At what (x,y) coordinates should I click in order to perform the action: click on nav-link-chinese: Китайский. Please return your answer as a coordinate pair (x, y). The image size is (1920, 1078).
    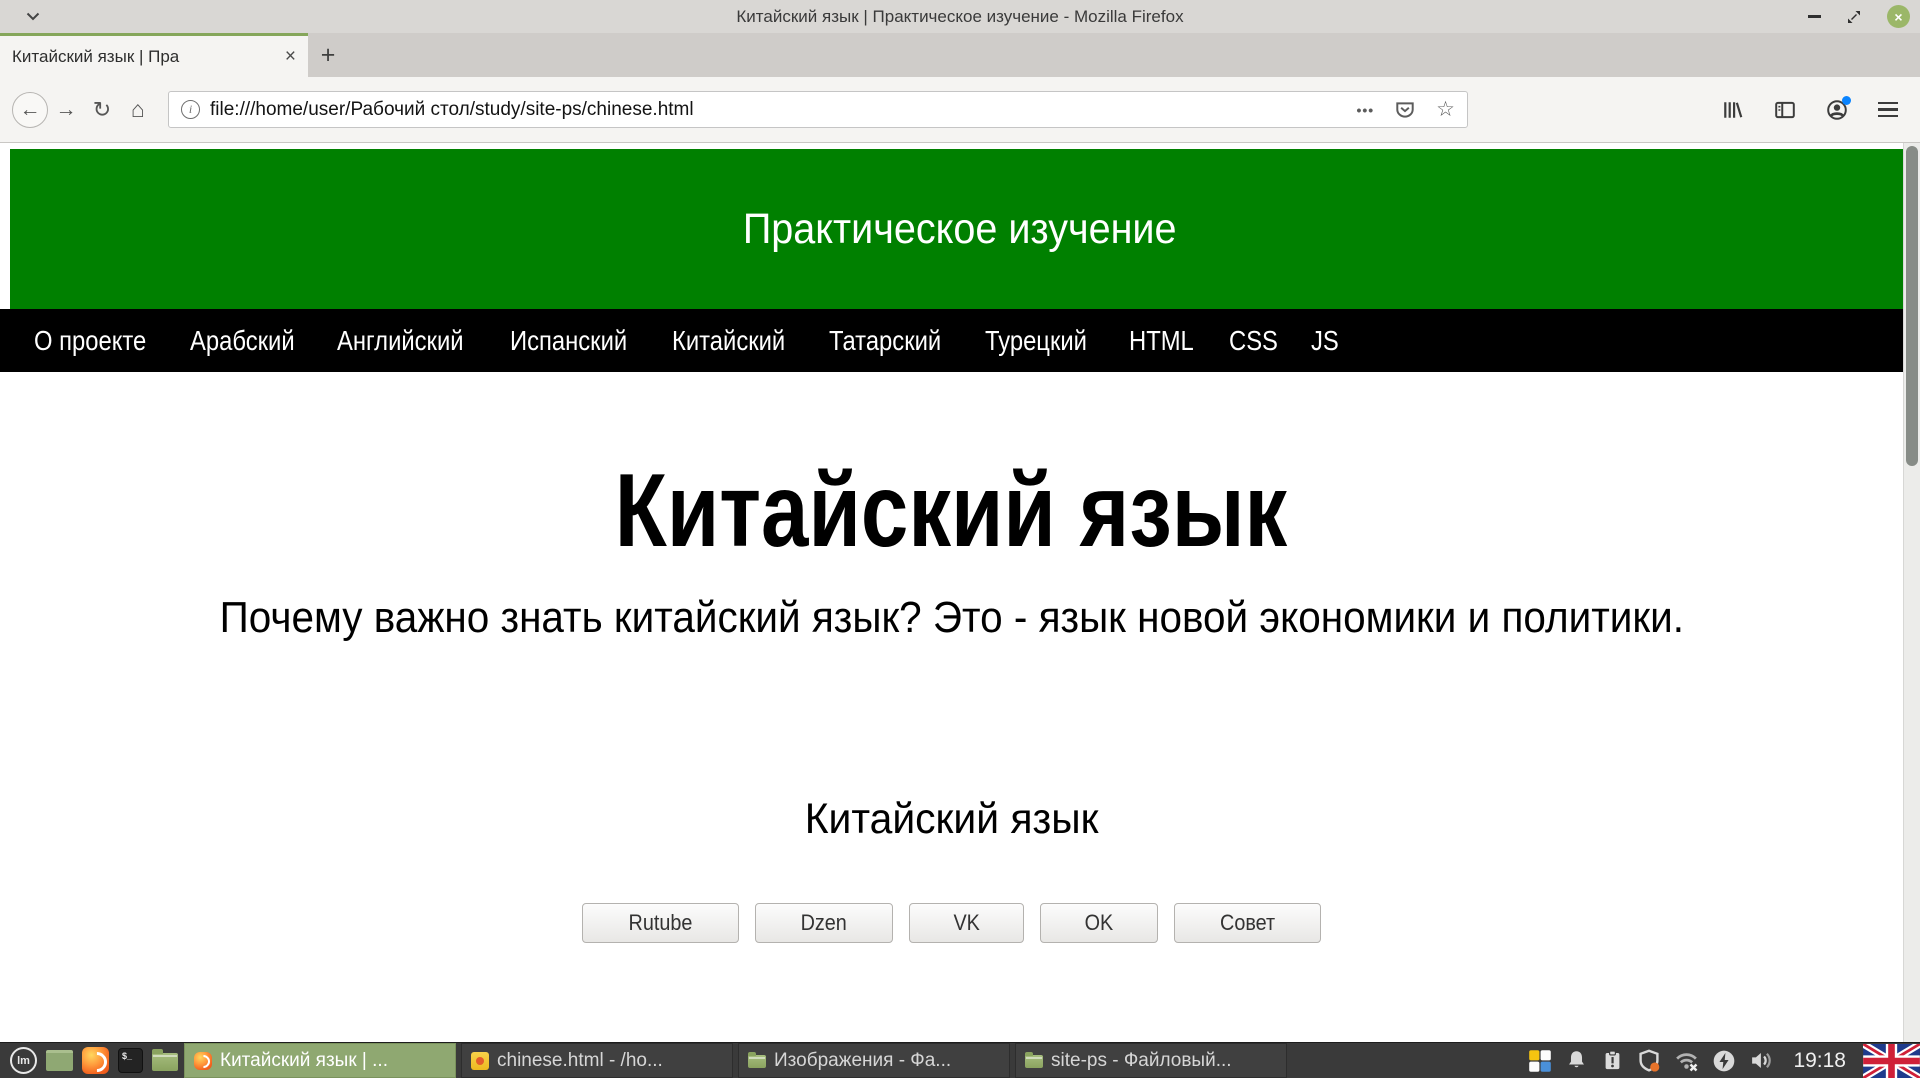
    Looking at the image, I should click on (728, 341).